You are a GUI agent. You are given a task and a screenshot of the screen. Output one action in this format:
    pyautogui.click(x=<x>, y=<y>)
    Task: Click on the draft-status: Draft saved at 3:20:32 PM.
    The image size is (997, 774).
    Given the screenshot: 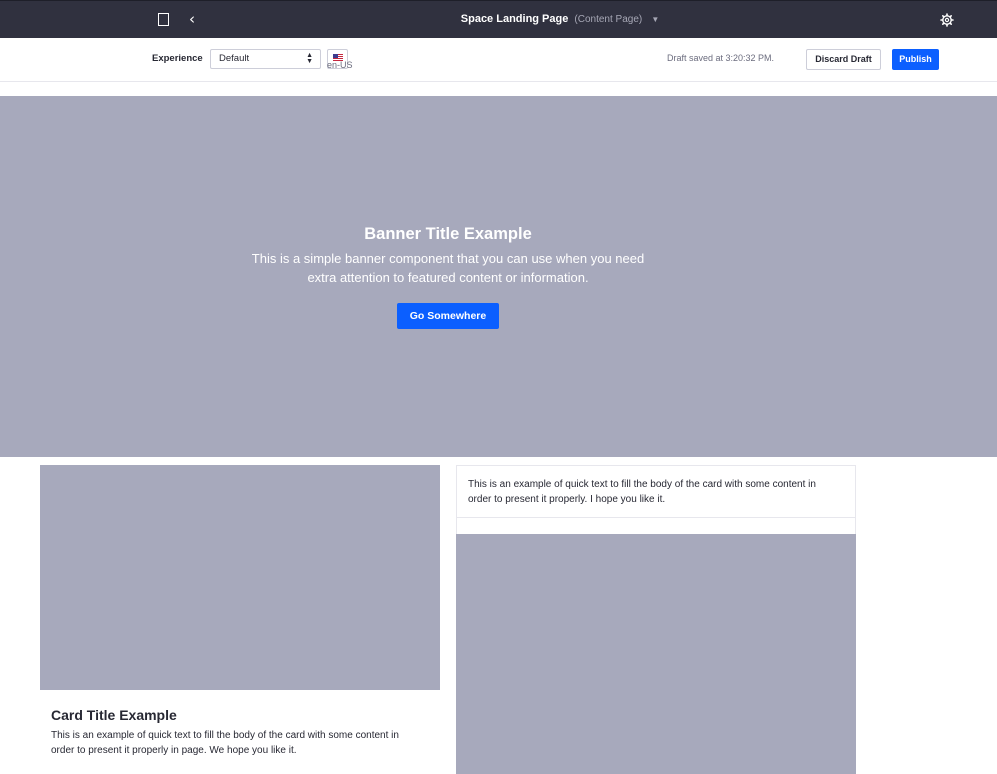 What is the action you would take?
    pyautogui.click(x=721, y=58)
    